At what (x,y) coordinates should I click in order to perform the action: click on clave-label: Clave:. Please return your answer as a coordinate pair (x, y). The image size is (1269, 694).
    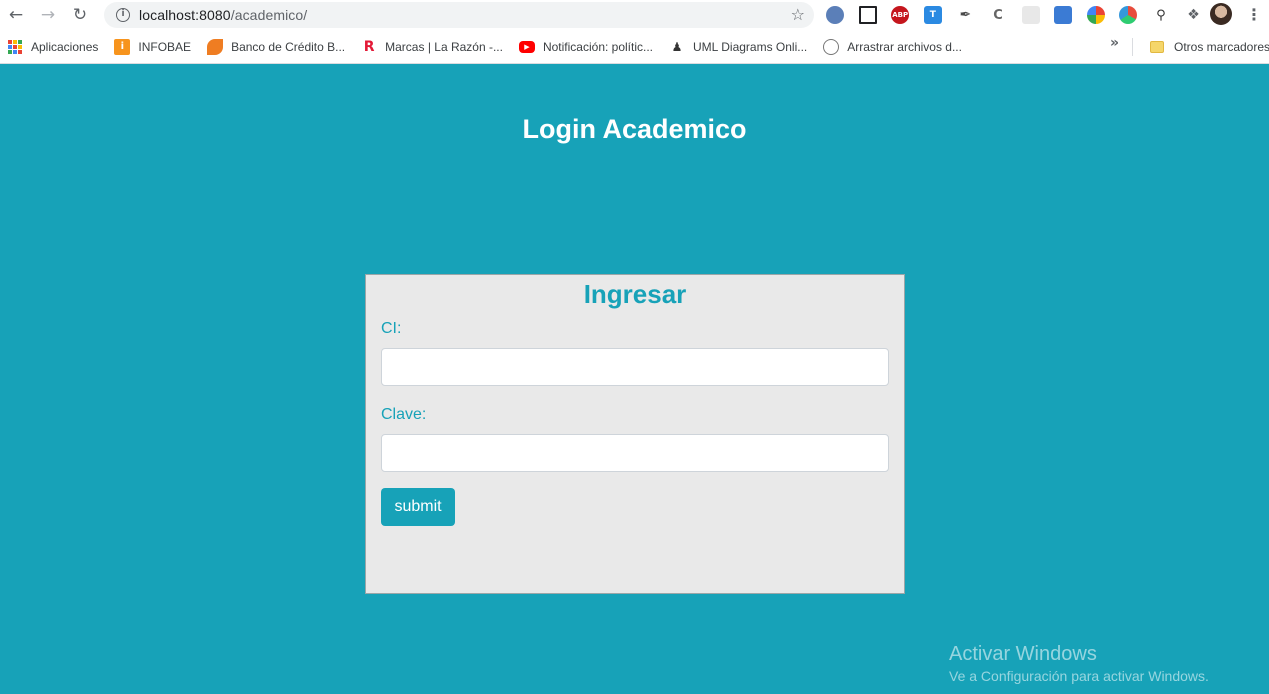
    Looking at the image, I should click on (404, 414).